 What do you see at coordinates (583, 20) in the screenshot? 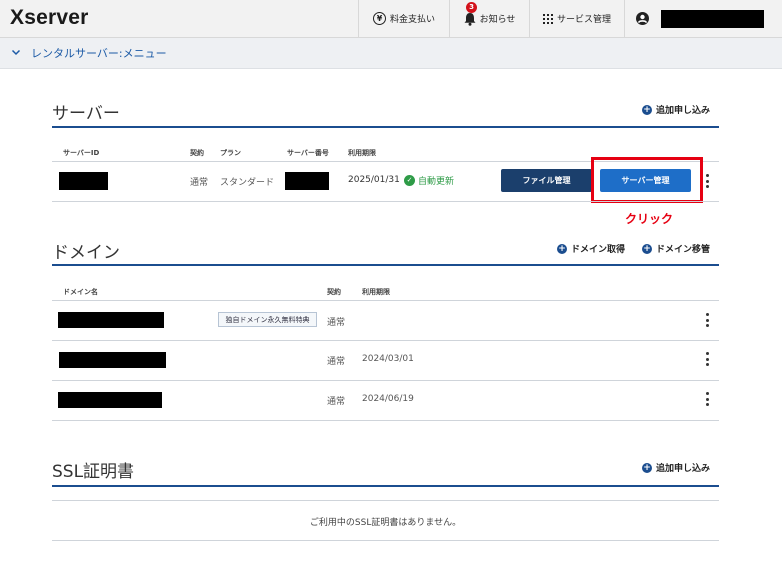
I see `service-management-label: サービス管理` at bounding box center [583, 20].